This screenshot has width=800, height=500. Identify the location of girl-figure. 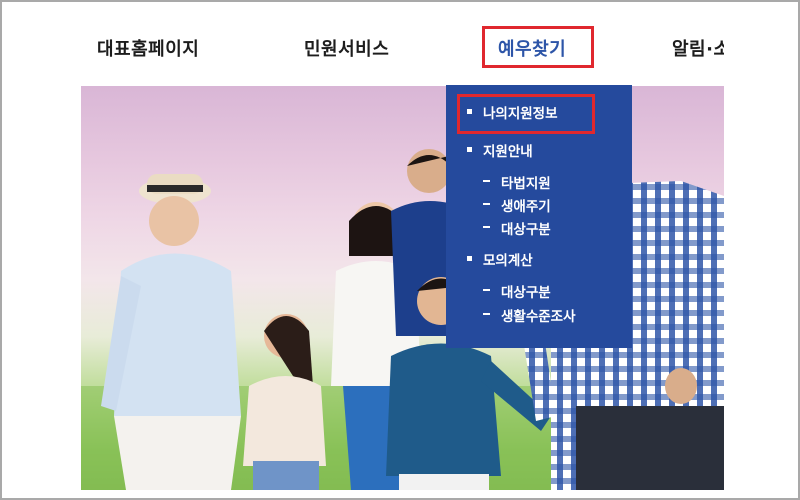
(284, 402).